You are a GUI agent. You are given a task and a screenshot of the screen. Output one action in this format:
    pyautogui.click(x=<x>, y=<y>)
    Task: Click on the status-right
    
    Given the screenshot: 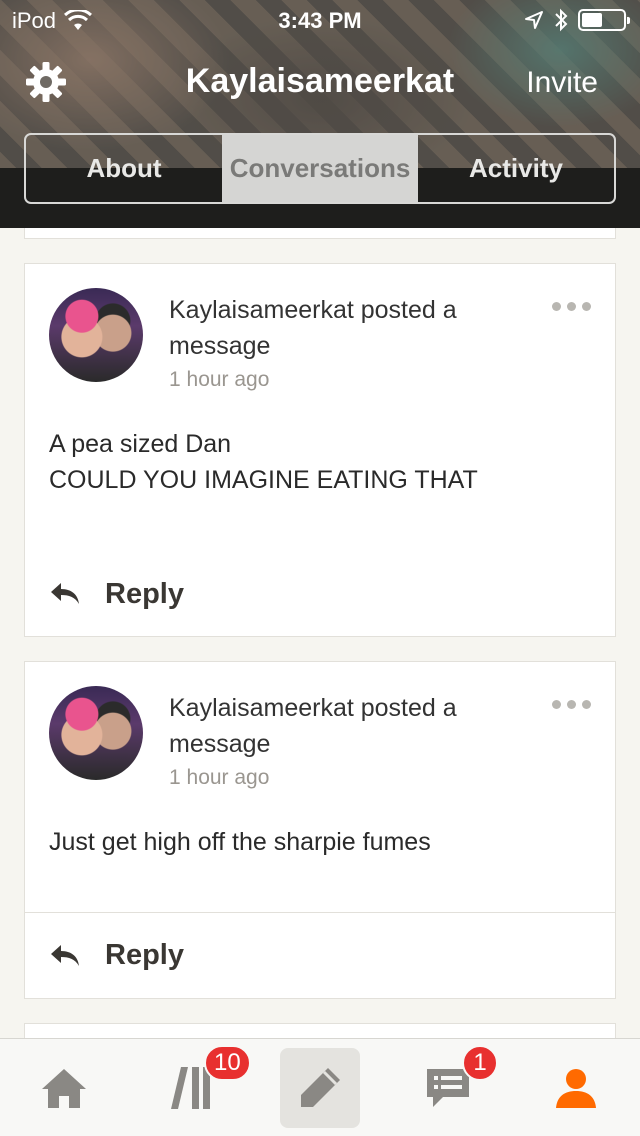 What is the action you would take?
    pyautogui.click(x=577, y=20)
    